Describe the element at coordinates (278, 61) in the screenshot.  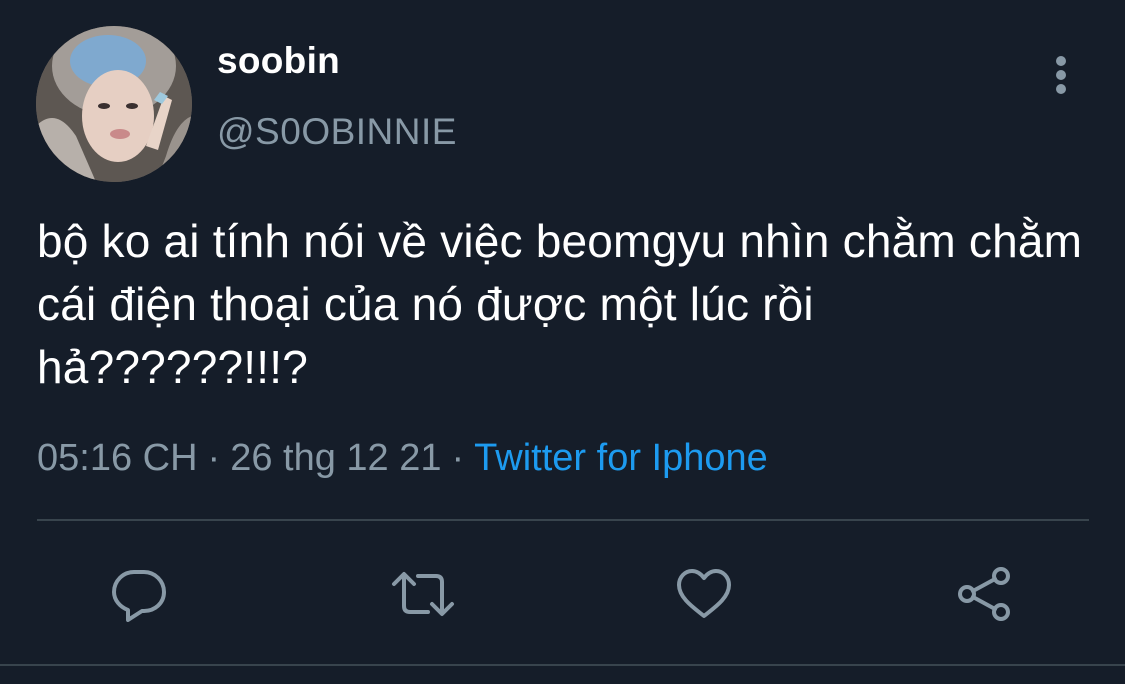
I see `display-name: soobin` at that location.